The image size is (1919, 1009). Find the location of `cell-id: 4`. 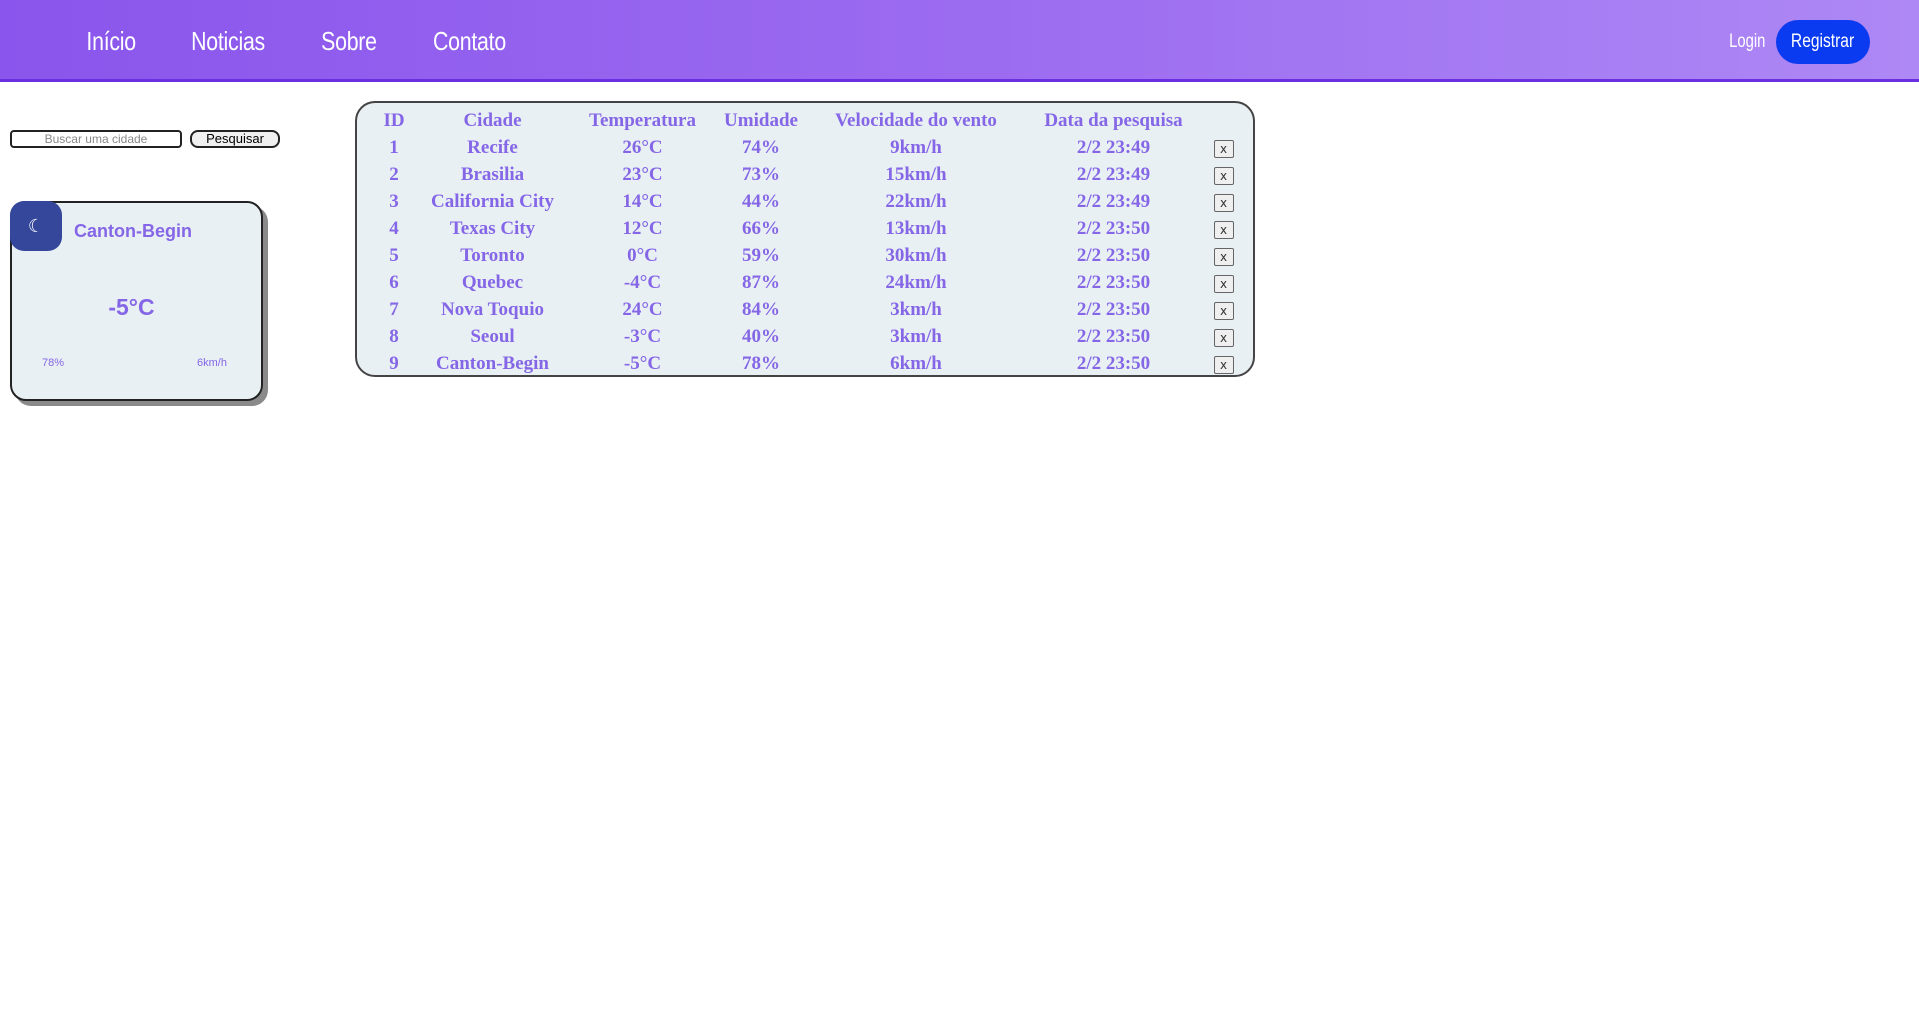

cell-id: 4 is located at coordinates (394, 228).